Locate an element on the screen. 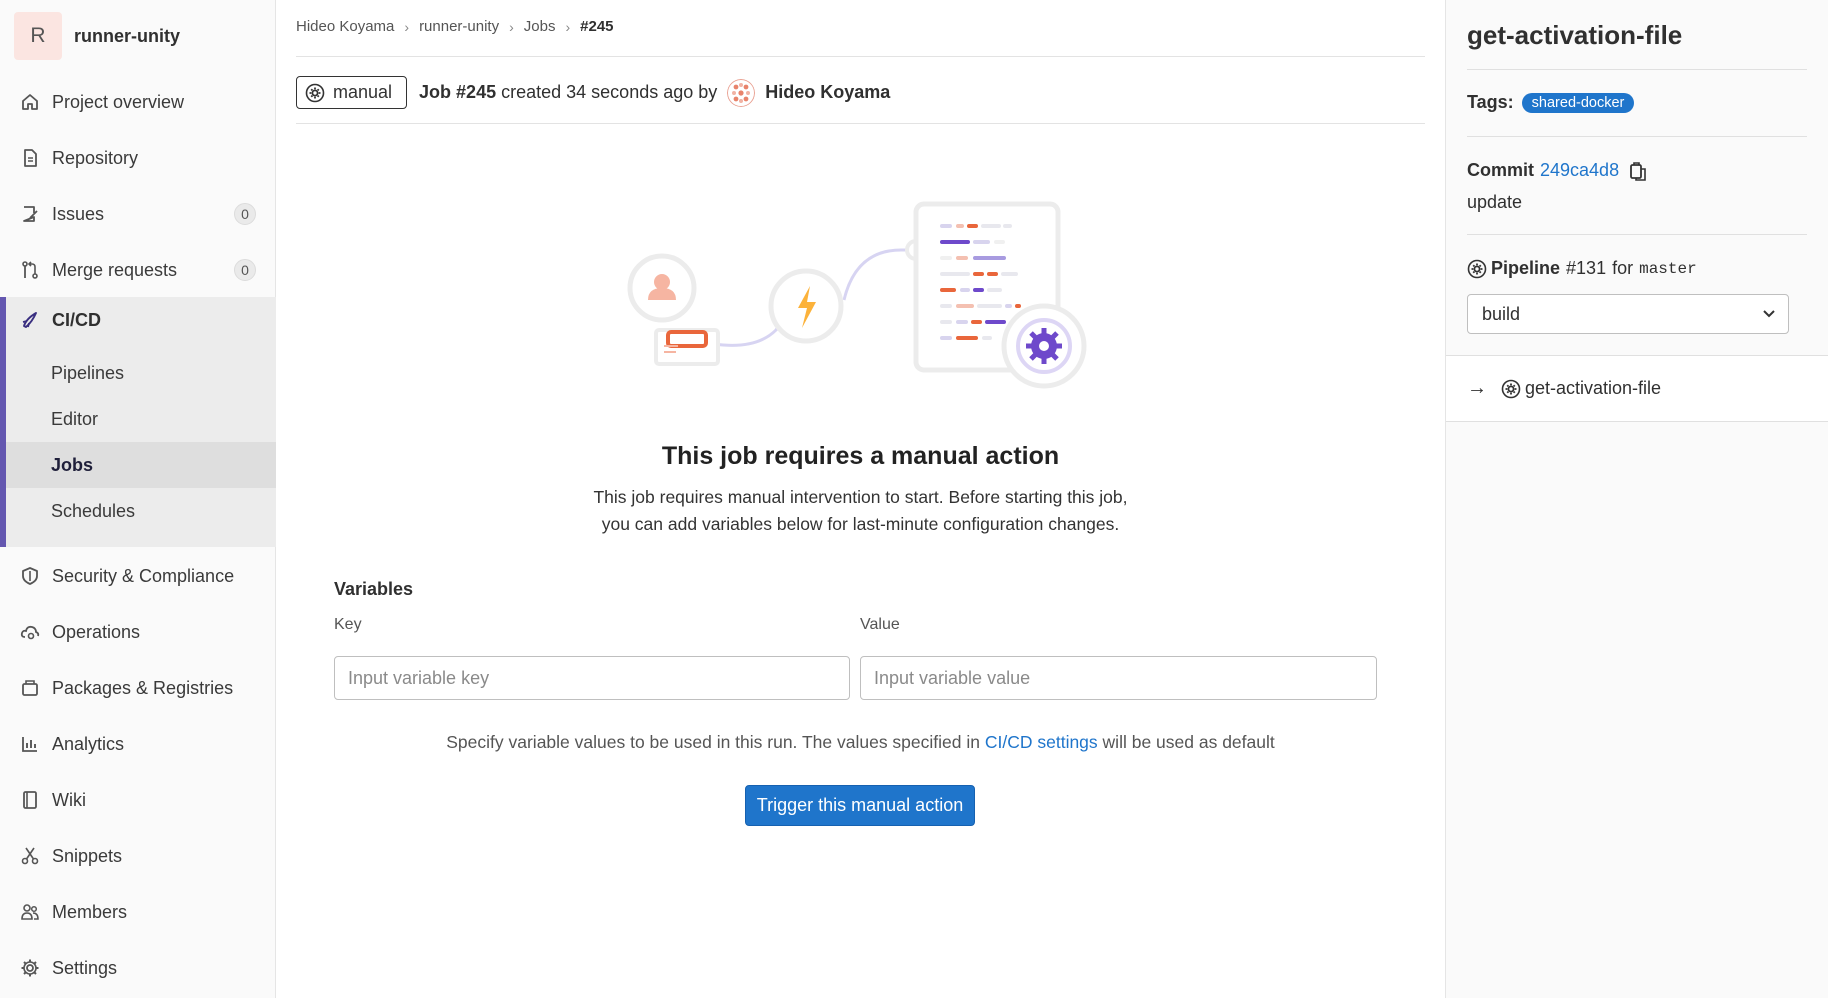  breadcrumb-user: Hideo Koyama is located at coordinates (345, 26).